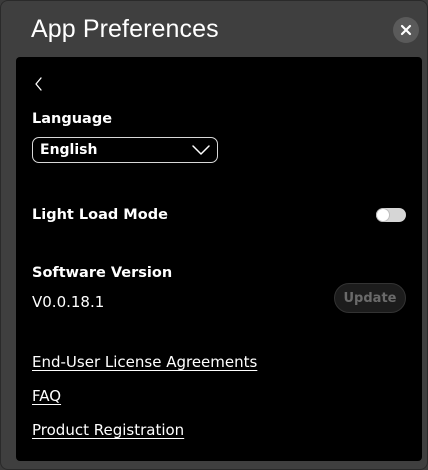 This screenshot has height=470, width=428. What do you see at coordinates (72, 119) in the screenshot?
I see `language-label: Language` at bounding box center [72, 119].